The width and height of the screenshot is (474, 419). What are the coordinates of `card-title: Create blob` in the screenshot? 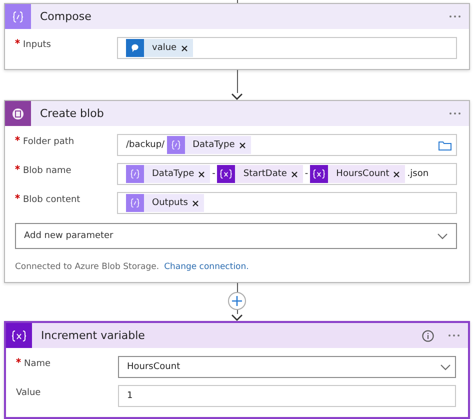 It's located at (72, 113).